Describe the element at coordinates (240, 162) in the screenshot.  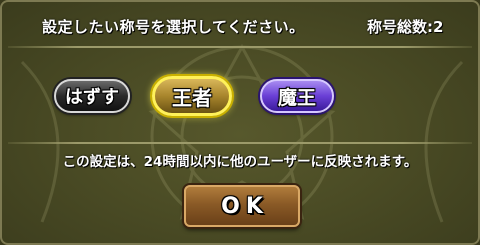
I see `notice-text: この設定は、24時間以内に他のユーザーに反映されます。` at that location.